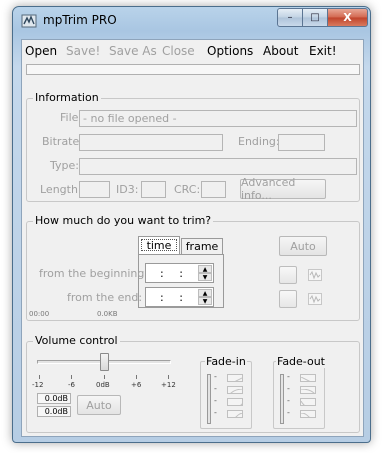  Describe the element at coordinates (282, 399) in the screenshot. I see `fade-out-slider` at that location.